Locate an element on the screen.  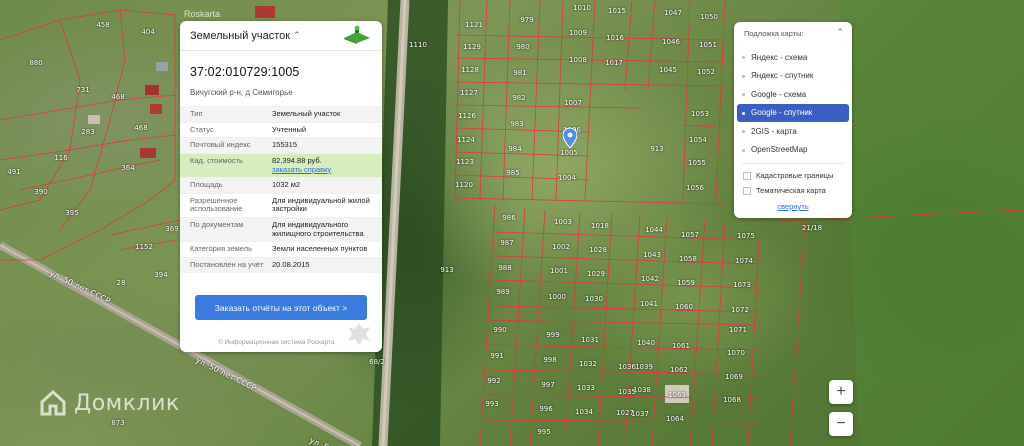
parcel-number: 1073 is located at coordinates (742, 285).